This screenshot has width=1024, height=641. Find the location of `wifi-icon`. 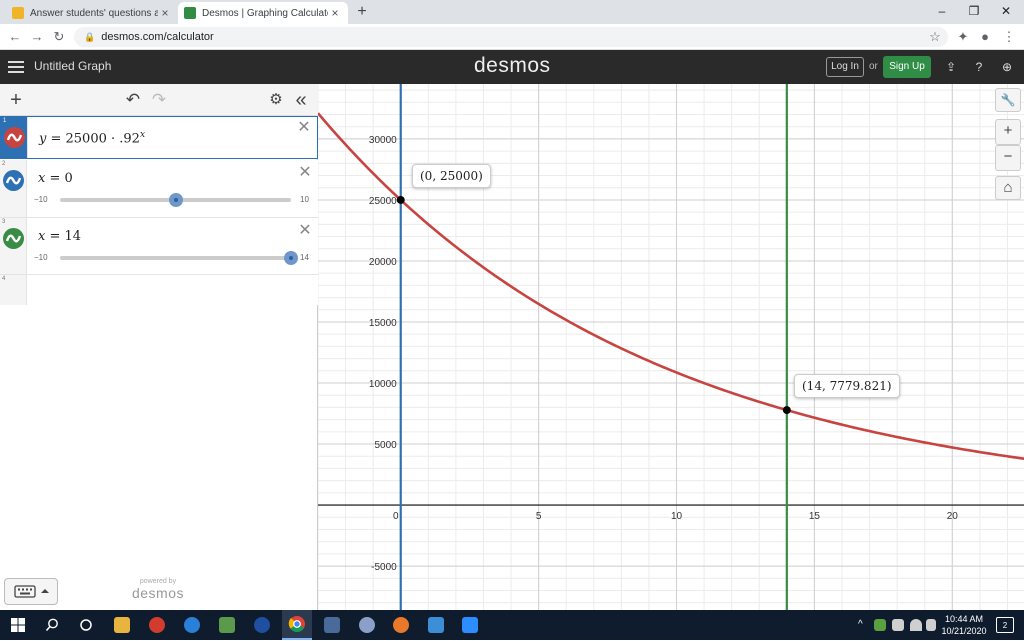

wifi-icon is located at coordinates (916, 625).